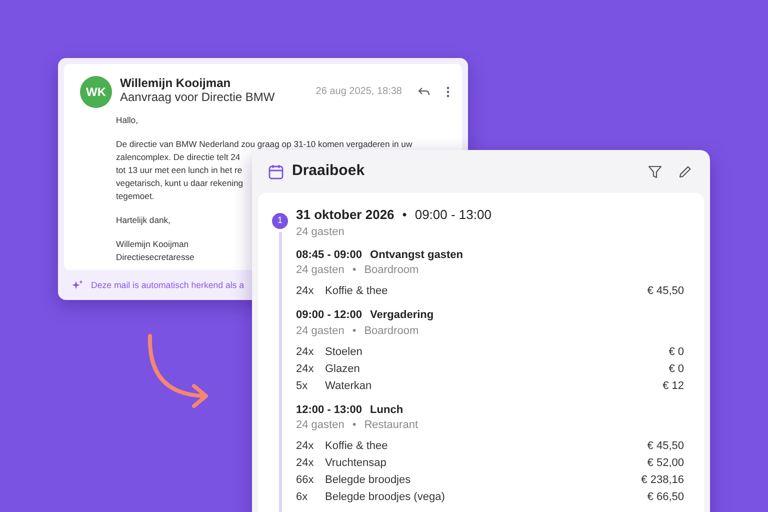 Image resolution: width=768 pixels, height=512 pixels. Describe the element at coordinates (135, 196) in the screenshot. I see `email-text-line: tegemoet.` at that location.